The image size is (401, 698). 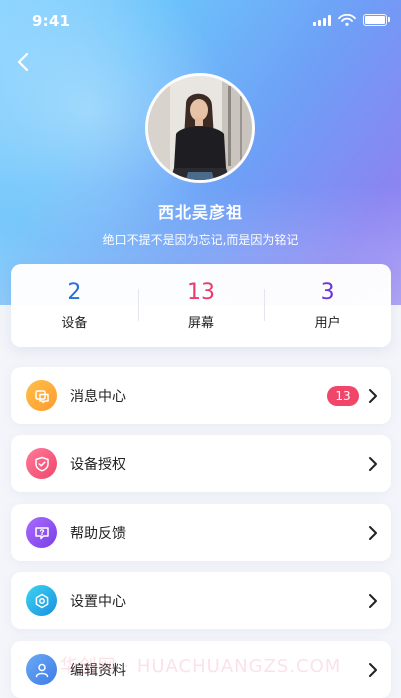 What do you see at coordinates (201, 323) in the screenshot?
I see `stat-label: 屏幕` at bounding box center [201, 323].